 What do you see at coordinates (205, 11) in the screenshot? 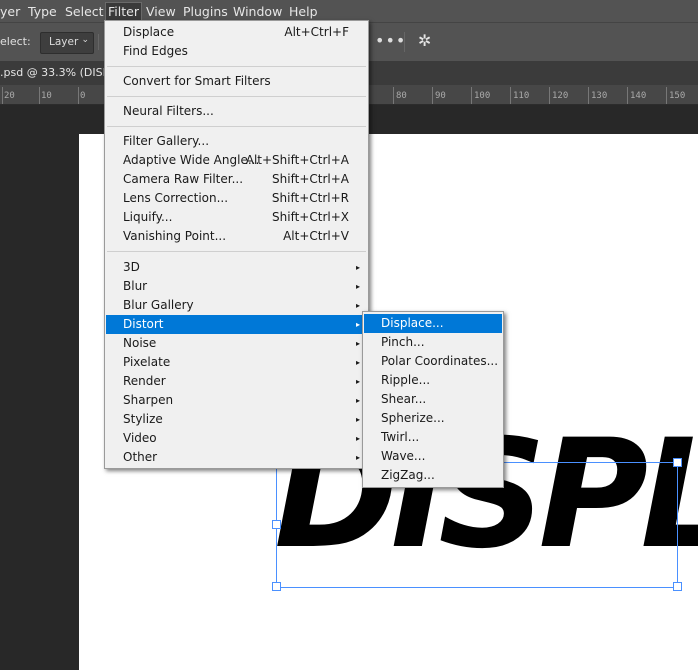
I see `menu-plugins: Plugins` at bounding box center [205, 11].